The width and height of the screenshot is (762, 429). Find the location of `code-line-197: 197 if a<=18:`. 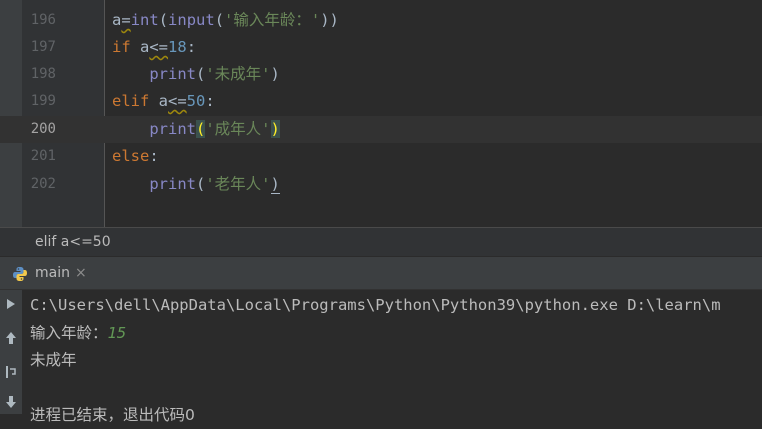

code-line-197: 197 if a<=18: is located at coordinates (381, 47).